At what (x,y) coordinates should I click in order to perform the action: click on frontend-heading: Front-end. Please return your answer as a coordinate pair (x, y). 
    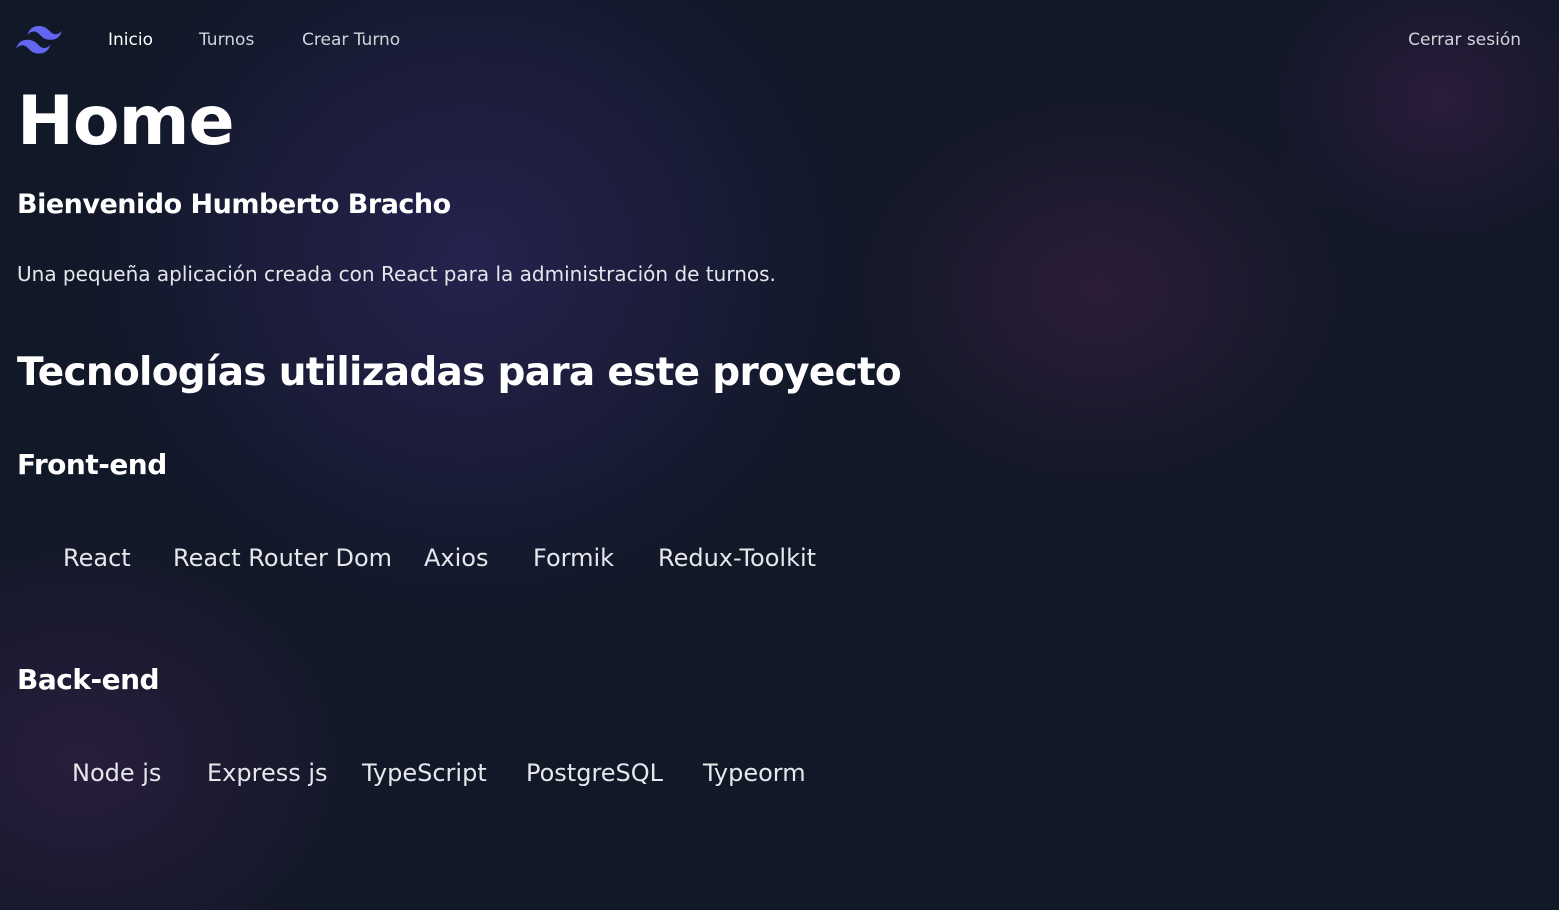
    Looking at the image, I should click on (92, 464).